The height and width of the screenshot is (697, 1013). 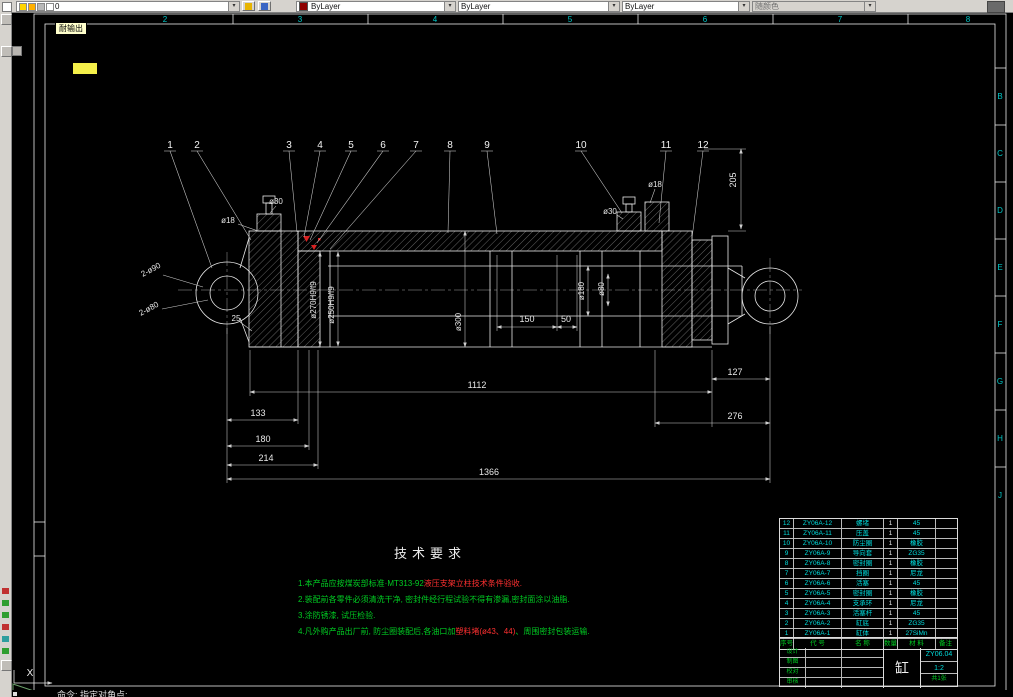 I want to click on part-code: ZY06A-10, so click(x=818, y=543).